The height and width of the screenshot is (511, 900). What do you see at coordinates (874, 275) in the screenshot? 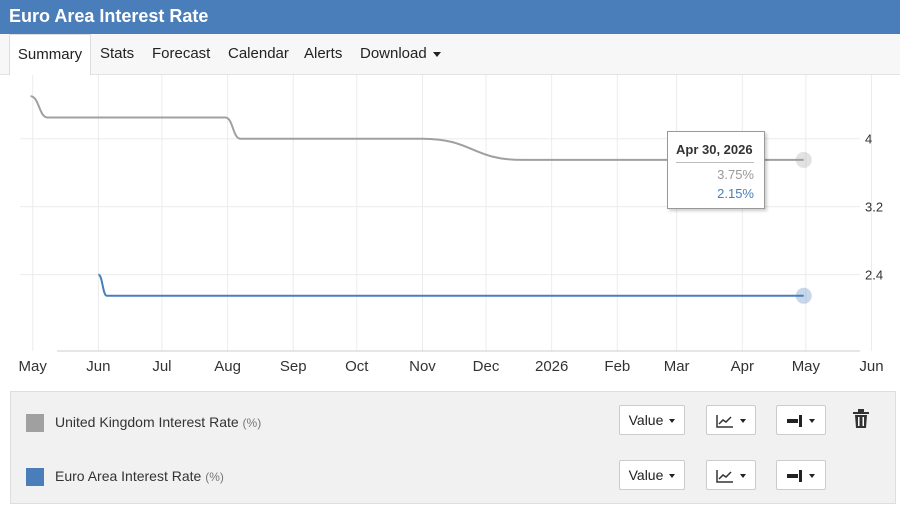
I see `y-tick-label: 2.4` at bounding box center [874, 275].